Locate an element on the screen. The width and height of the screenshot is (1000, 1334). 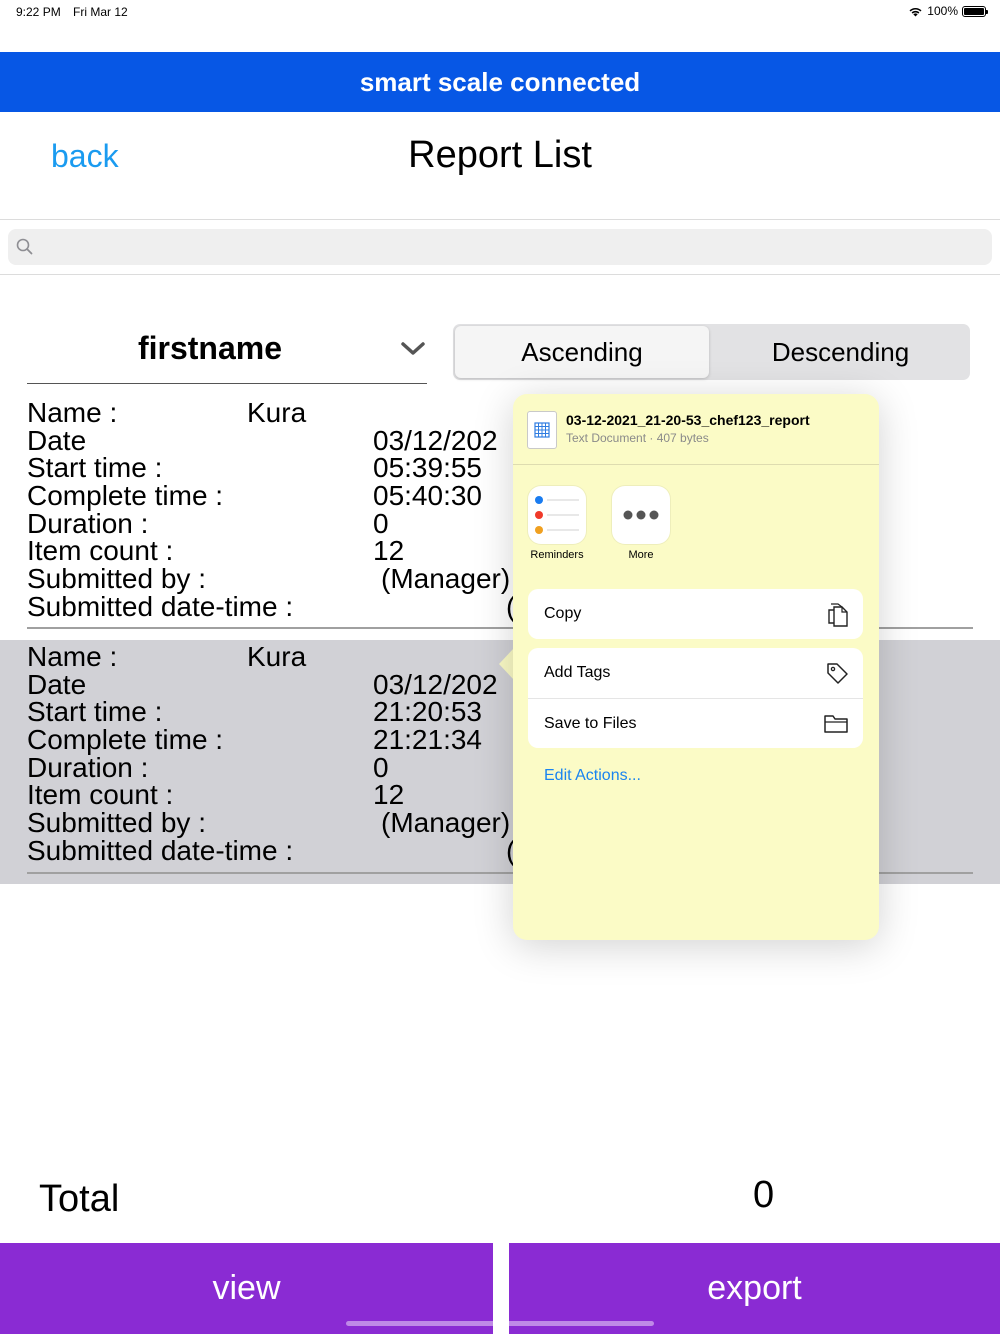
copy-action: Copy is located at coordinates (695, 614).